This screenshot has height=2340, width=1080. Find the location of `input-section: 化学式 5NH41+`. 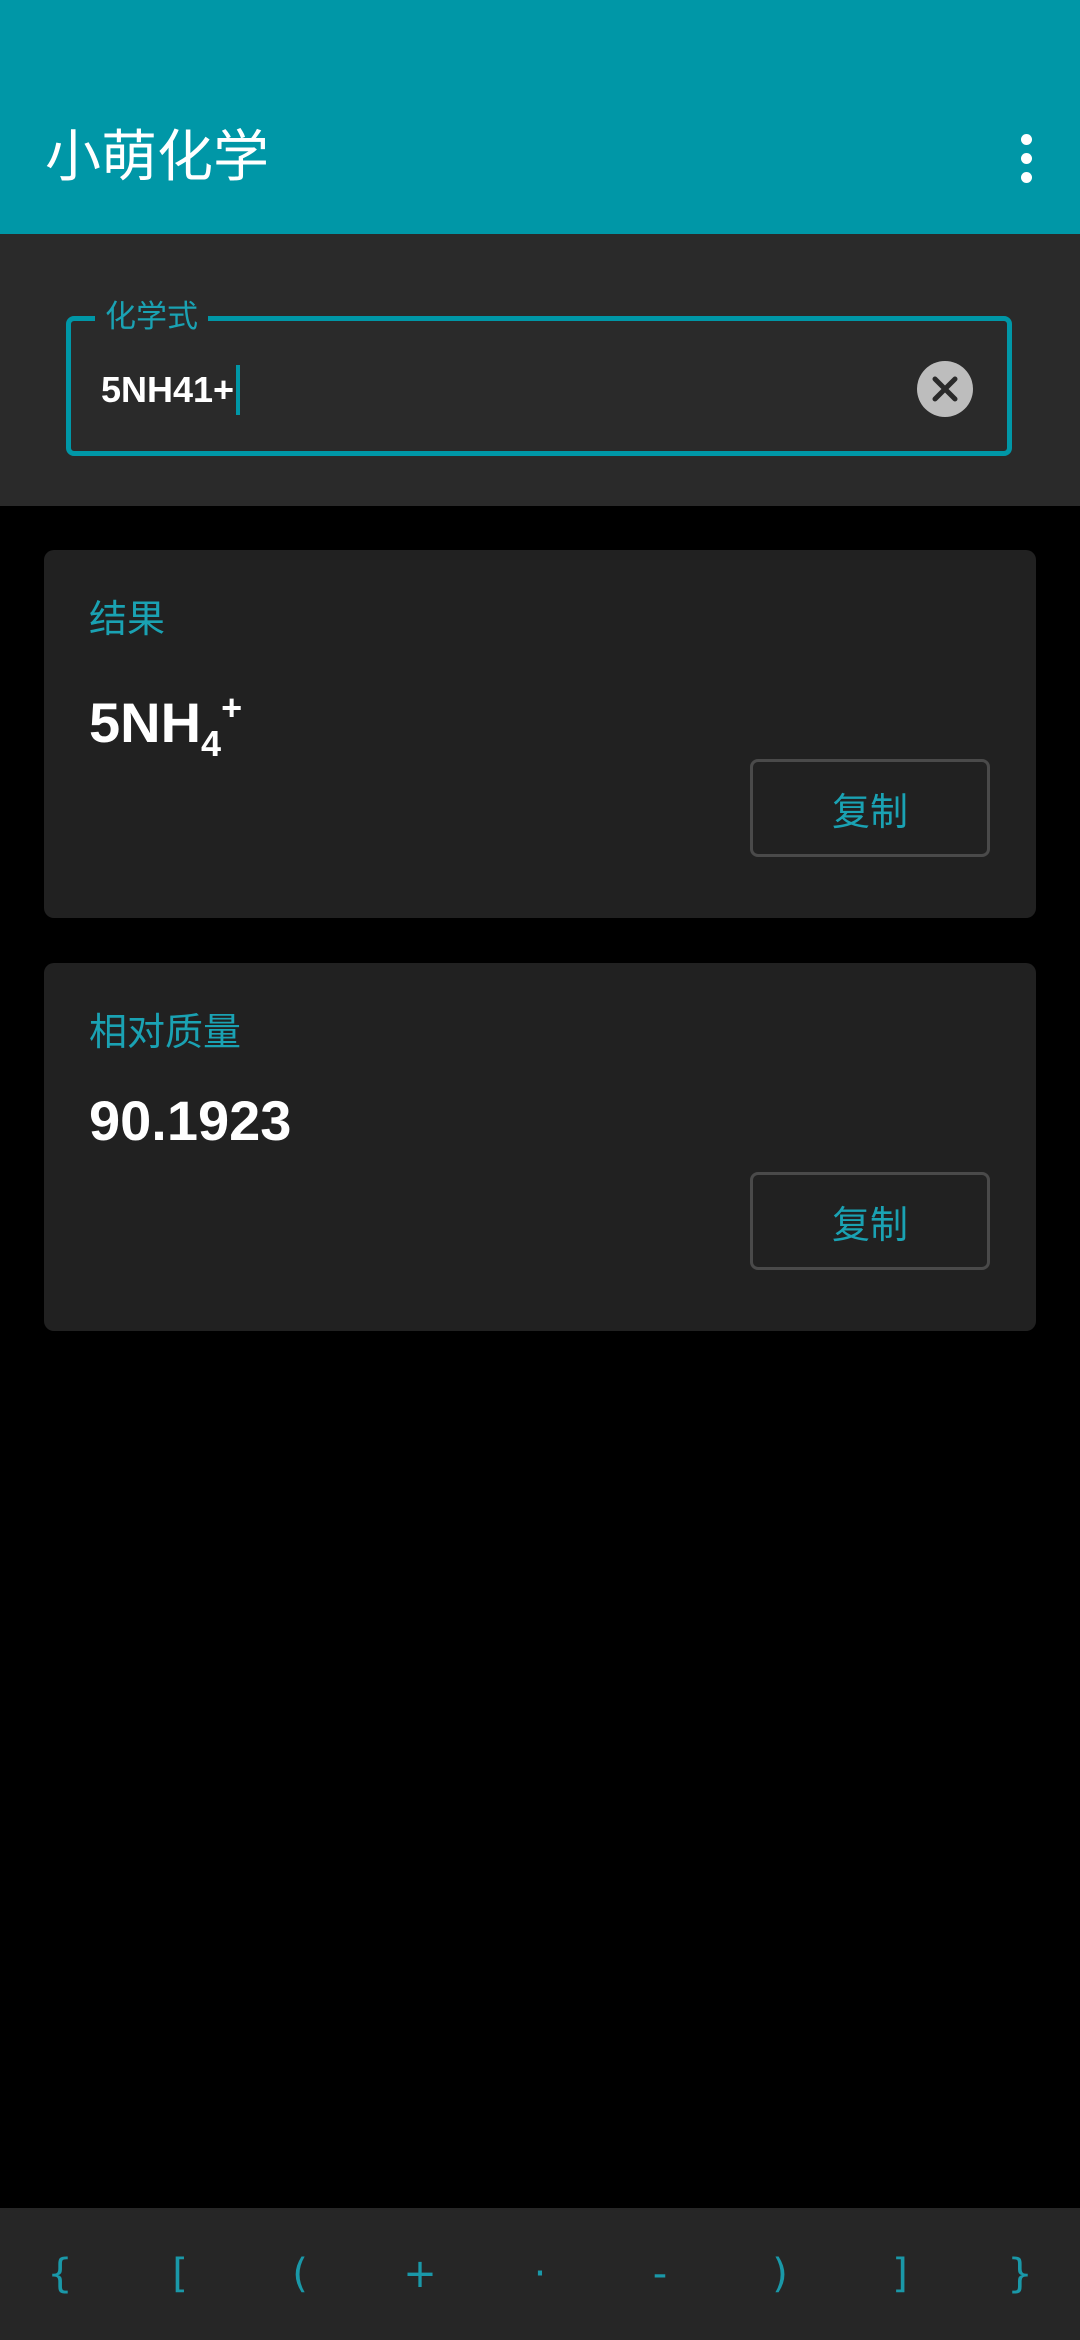

input-section: 化学式 5NH41+ is located at coordinates (540, 370).